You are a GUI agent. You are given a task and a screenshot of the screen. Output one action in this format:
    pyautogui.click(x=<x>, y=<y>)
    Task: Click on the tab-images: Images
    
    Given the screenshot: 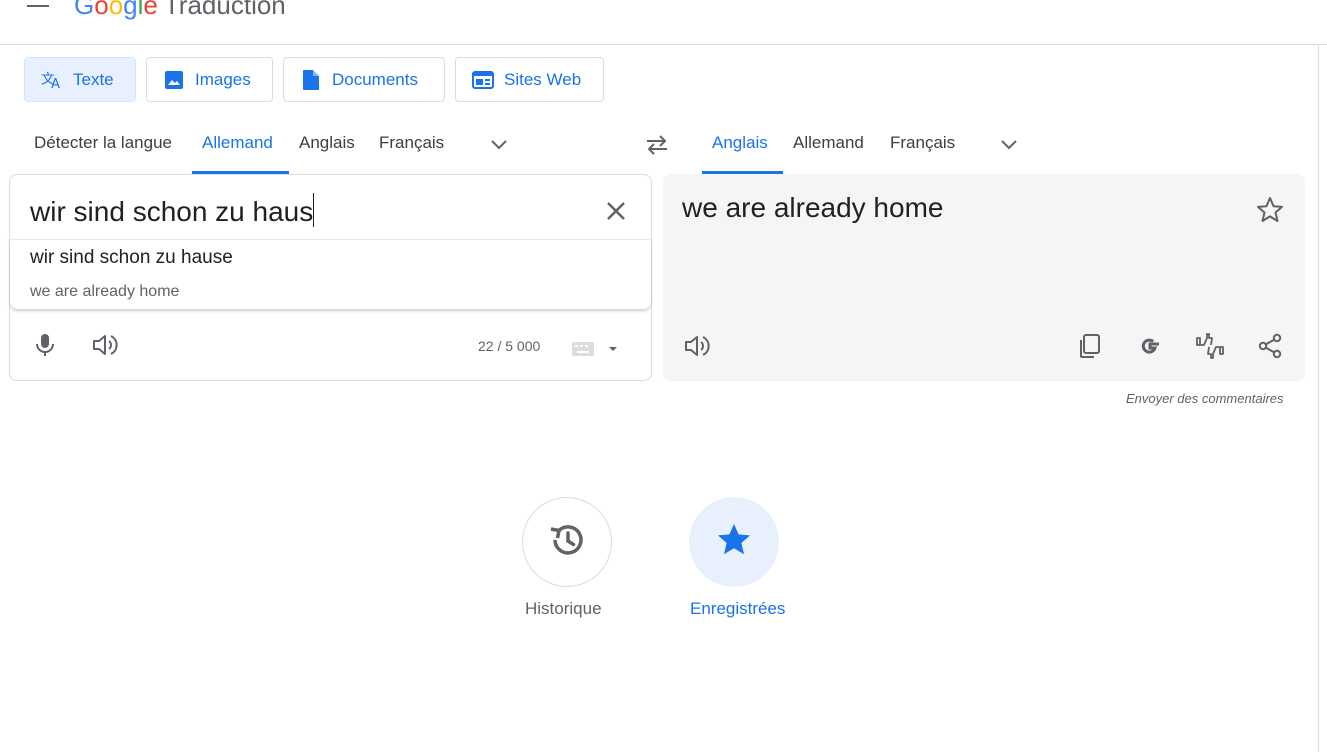 What is the action you would take?
    pyautogui.click(x=209, y=79)
    